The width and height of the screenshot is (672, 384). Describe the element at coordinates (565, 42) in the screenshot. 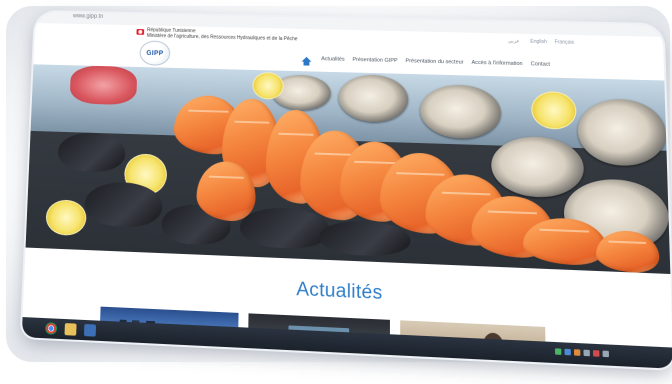

I see `language-french-link: Français` at that location.